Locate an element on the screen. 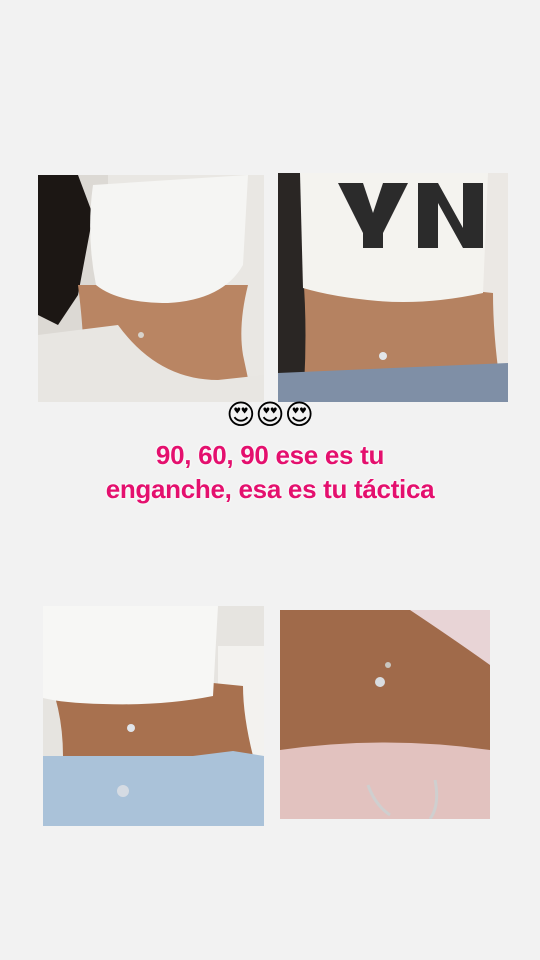 The height and width of the screenshot is (960, 540). story-photo-white-tank-gray-joggers is located at coordinates (151, 288).